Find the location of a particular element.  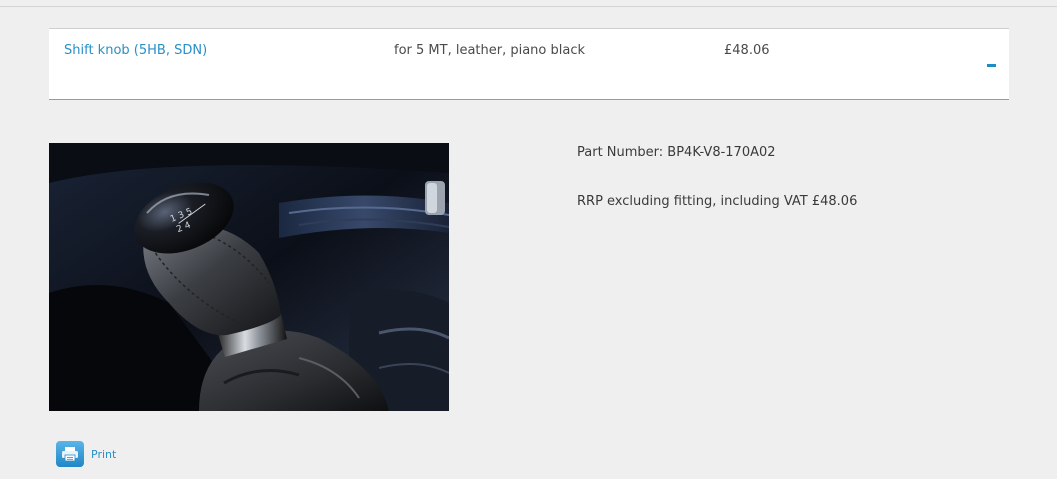

printer-icon is located at coordinates (70, 454).